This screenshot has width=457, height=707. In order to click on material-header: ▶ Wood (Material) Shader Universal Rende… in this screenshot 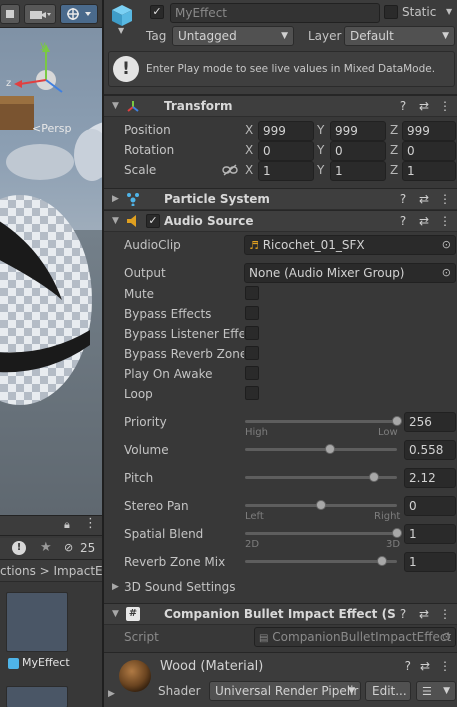, I will do `click(280, 679)`.